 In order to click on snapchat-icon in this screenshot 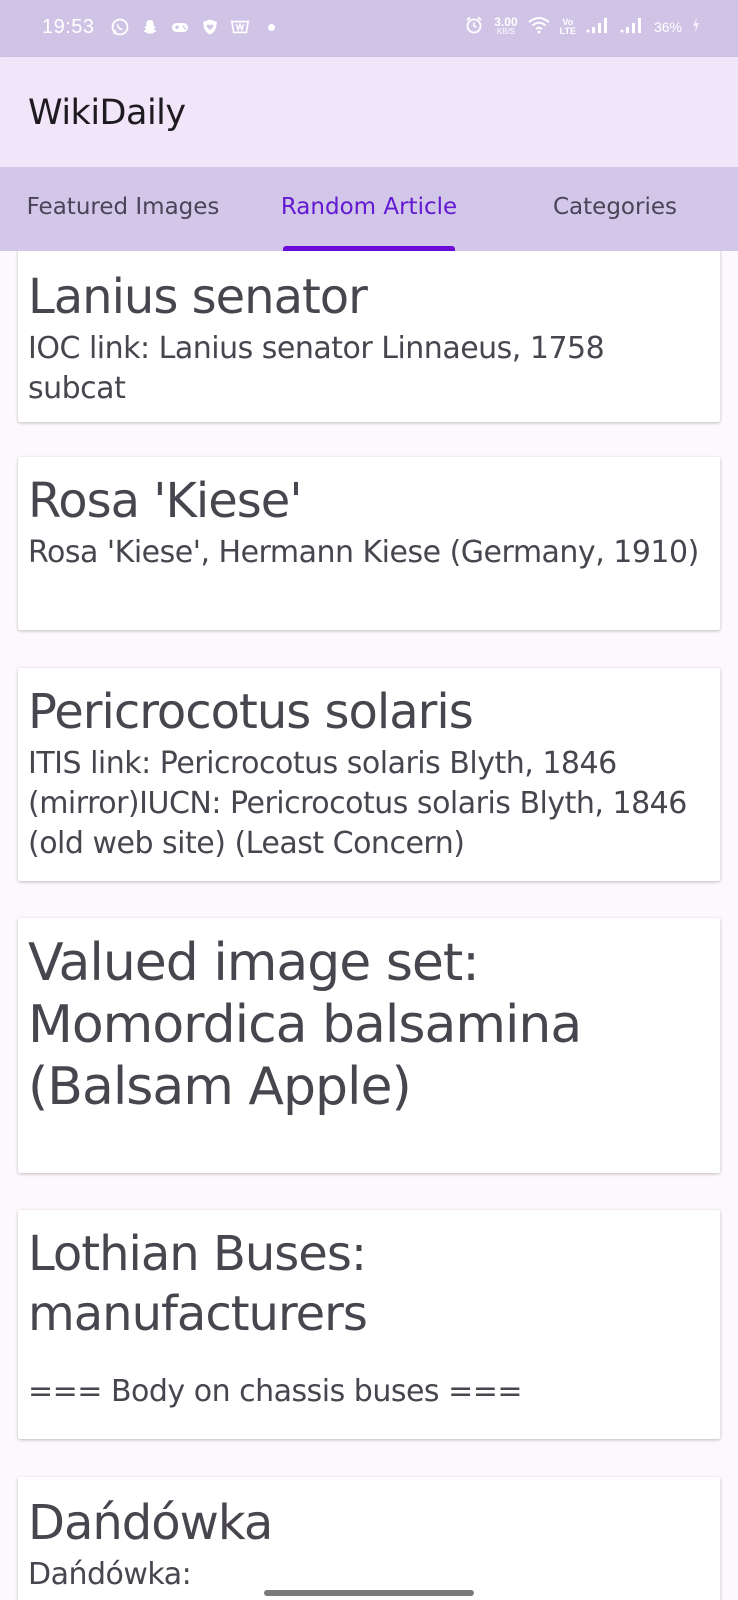, I will do `click(150, 27)`.